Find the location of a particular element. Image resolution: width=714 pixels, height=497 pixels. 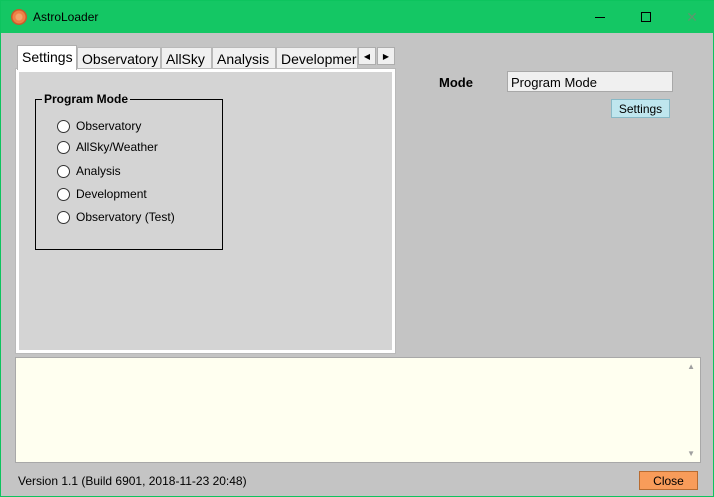

radio-label: AllSky/Weather is located at coordinates (117, 147).